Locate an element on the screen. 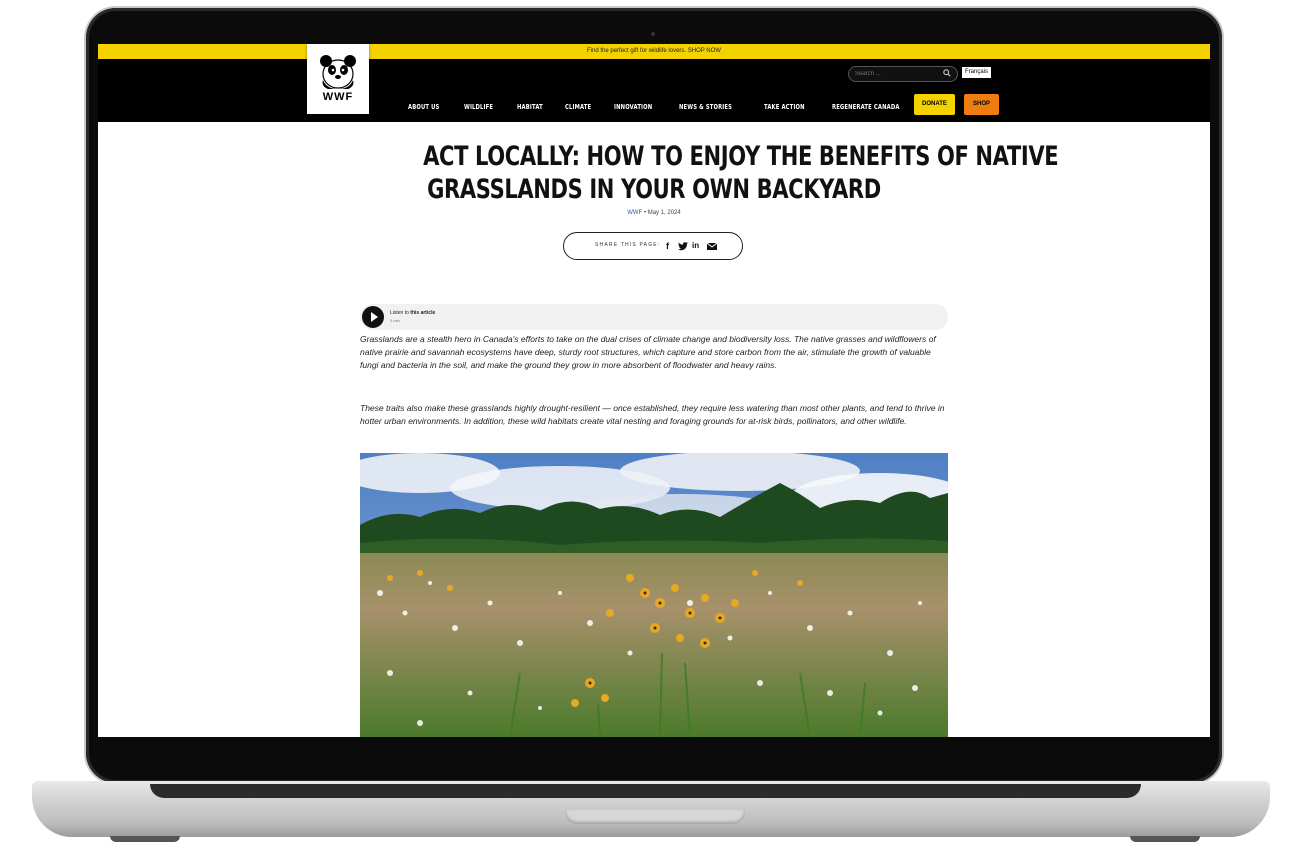 The height and width of the screenshot is (849, 1291). share-label: SHARE THIS PAGE: is located at coordinates (628, 245).